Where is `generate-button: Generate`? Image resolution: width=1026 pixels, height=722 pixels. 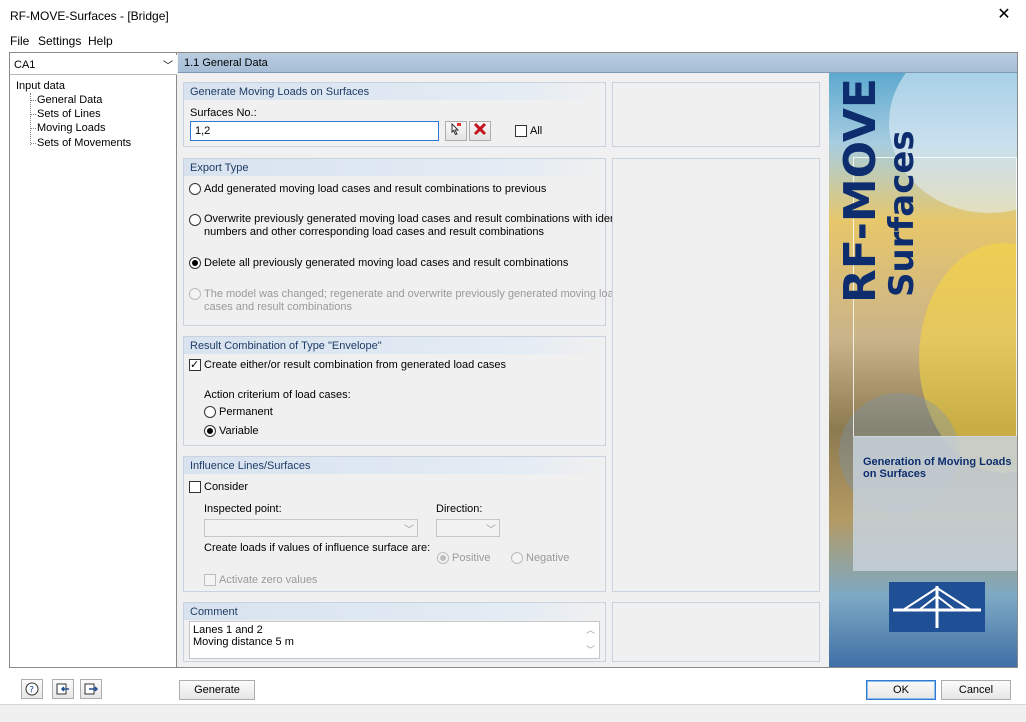
generate-button: Generate is located at coordinates (217, 690).